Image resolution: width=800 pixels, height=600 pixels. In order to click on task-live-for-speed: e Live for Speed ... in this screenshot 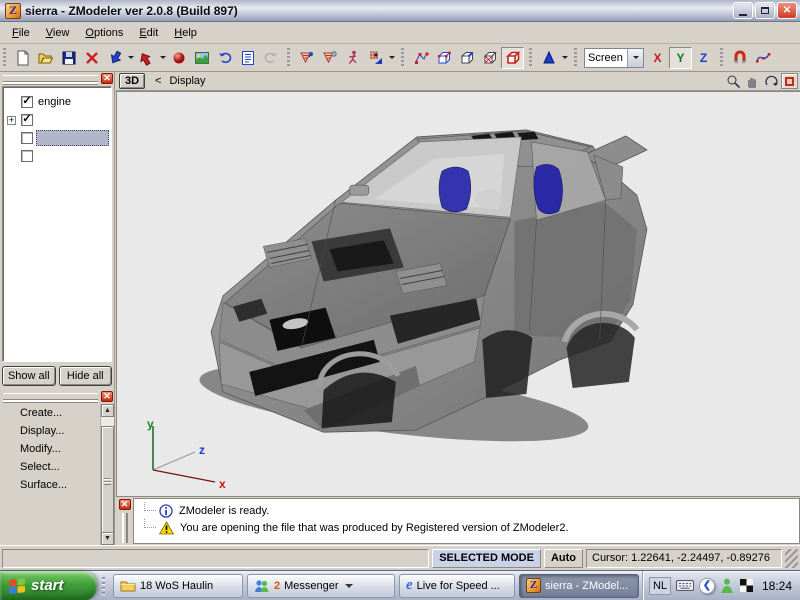, I will do `click(457, 585)`.